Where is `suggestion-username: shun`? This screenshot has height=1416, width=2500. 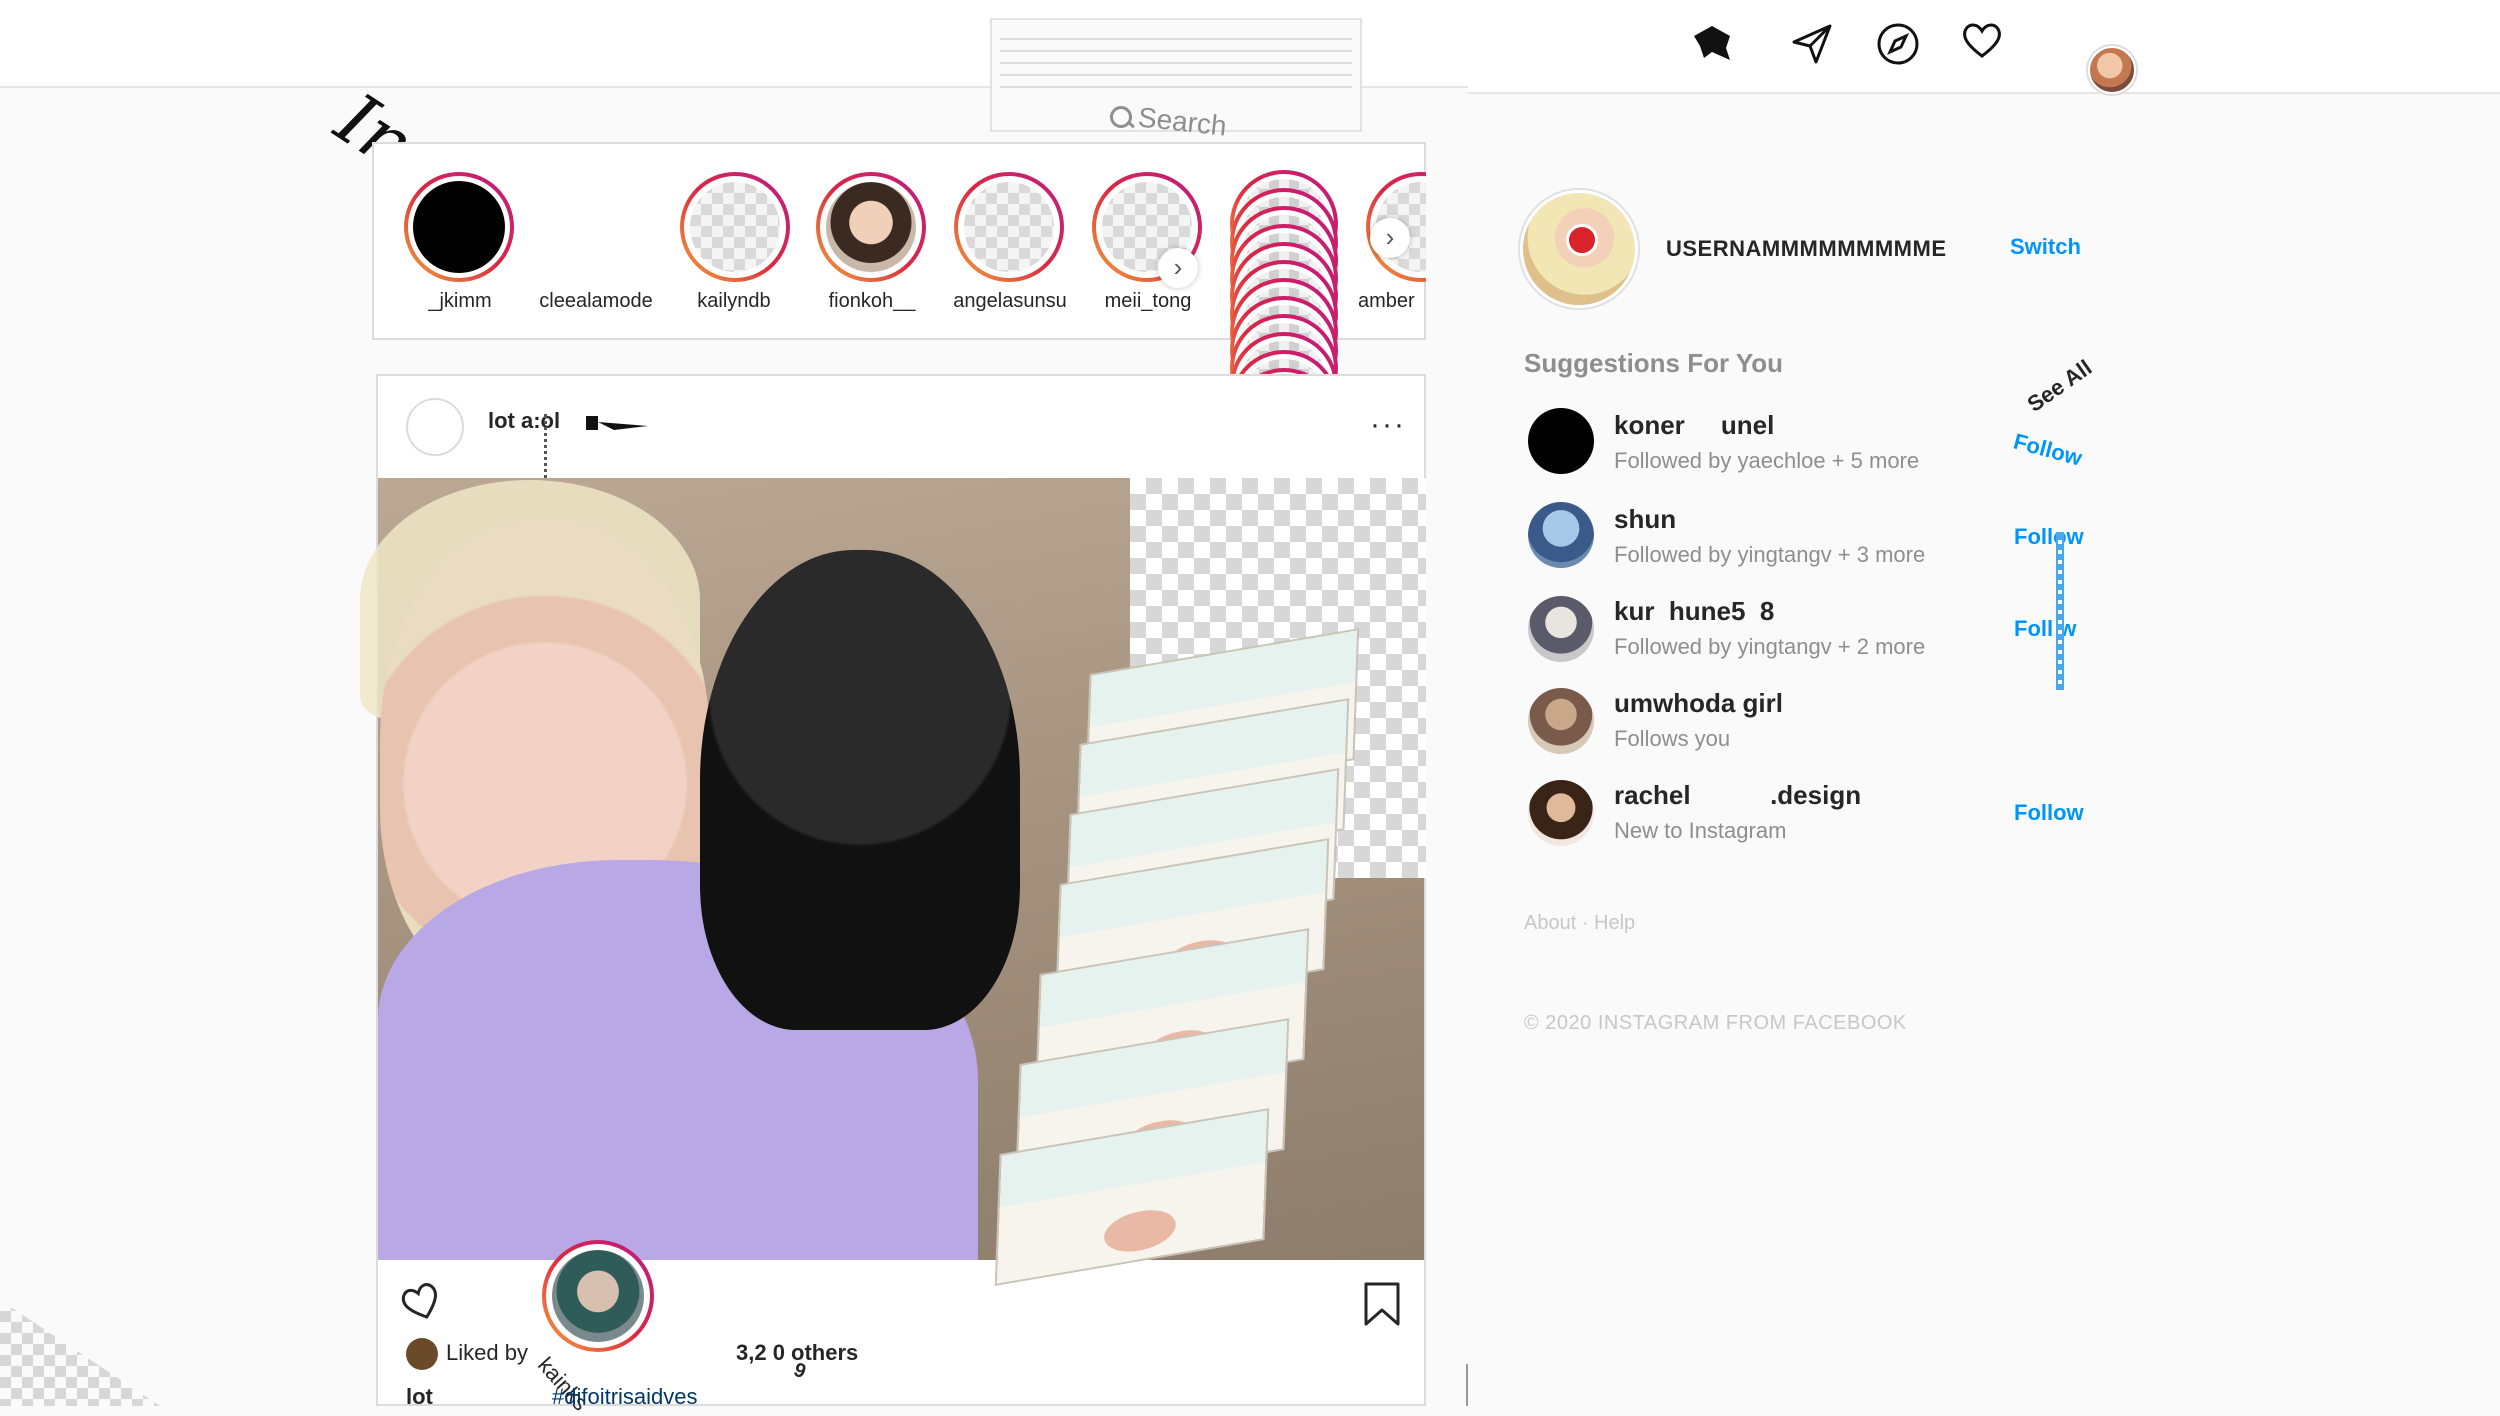 suggestion-username: shun is located at coordinates (1645, 519).